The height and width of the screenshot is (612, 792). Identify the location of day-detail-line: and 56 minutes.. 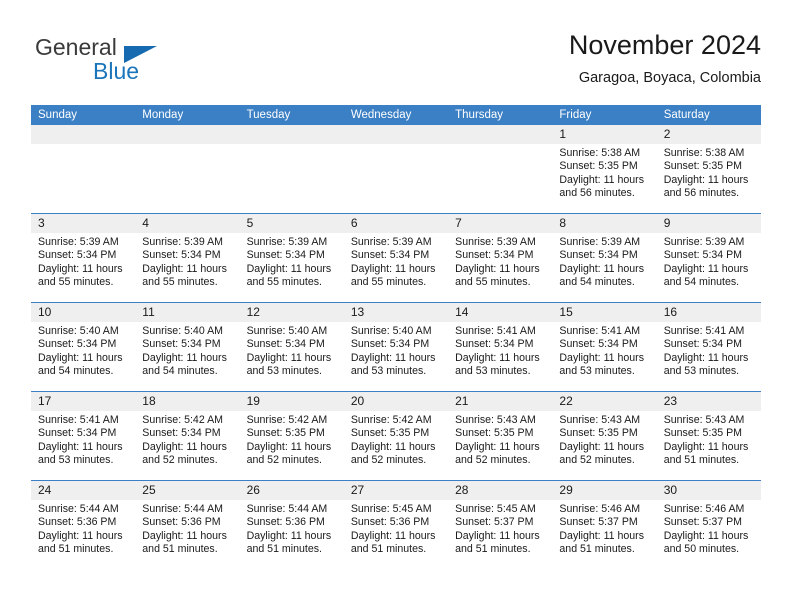
(701, 193).